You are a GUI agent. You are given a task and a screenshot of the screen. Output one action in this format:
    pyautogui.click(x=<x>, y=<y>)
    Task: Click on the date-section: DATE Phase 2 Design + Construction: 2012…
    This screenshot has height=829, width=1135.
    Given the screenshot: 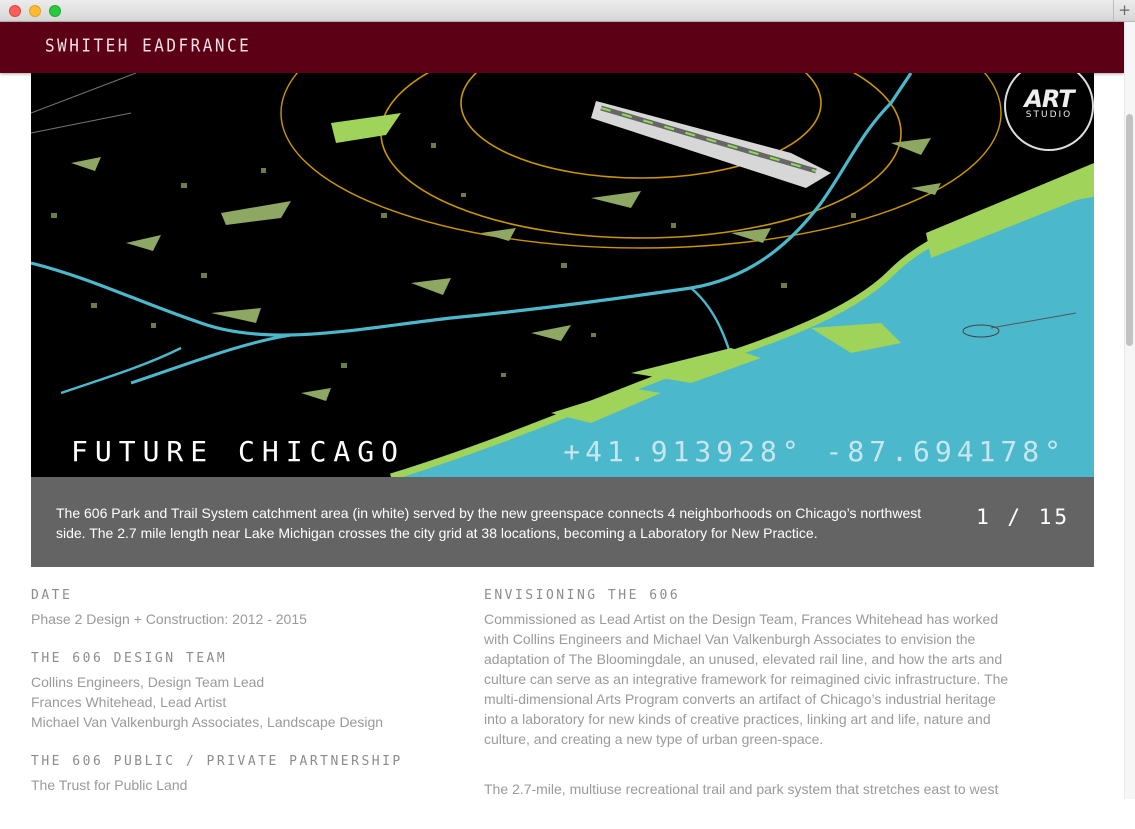 What is the action you would take?
    pyautogui.click(x=241, y=608)
    